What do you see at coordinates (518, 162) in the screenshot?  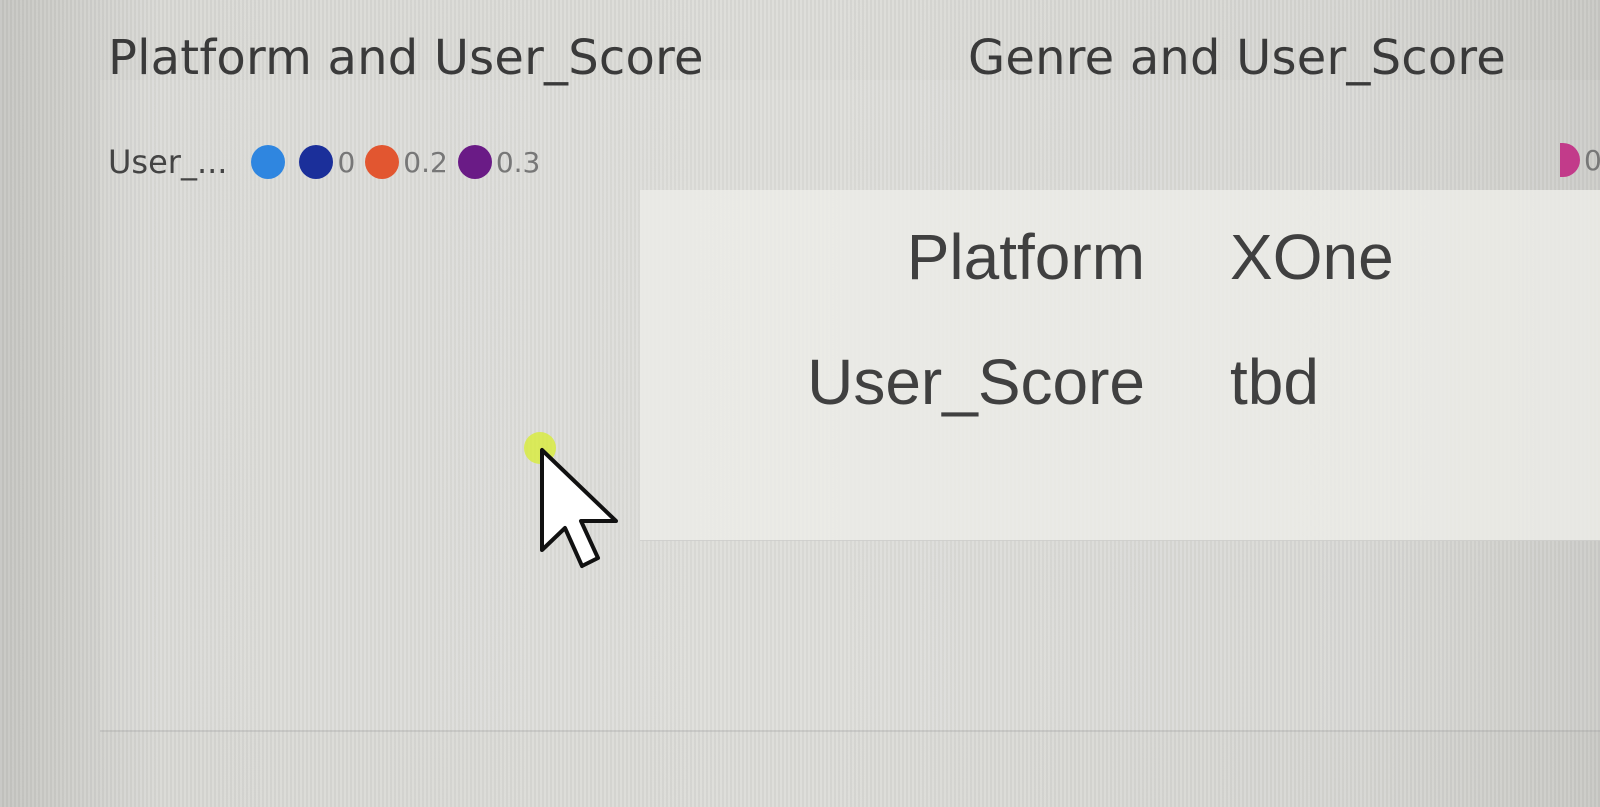 I see `legend-item-label: 0.3` at bounding box center [518, 162].